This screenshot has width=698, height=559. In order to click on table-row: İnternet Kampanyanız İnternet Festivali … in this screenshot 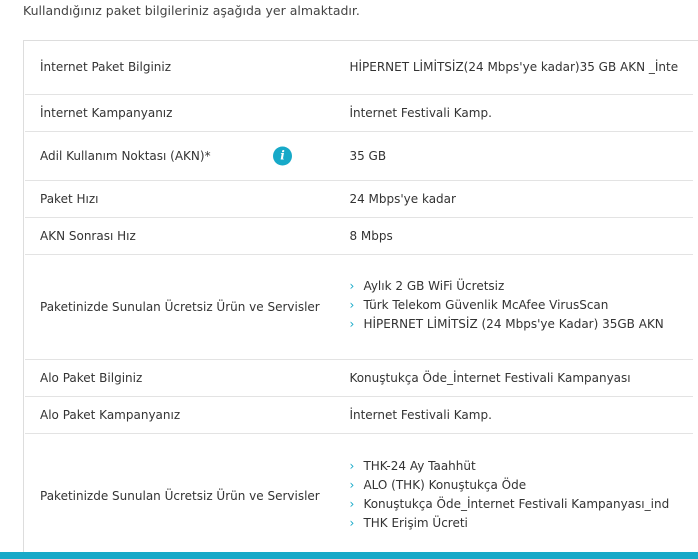, I will do `click(359, 113)`.